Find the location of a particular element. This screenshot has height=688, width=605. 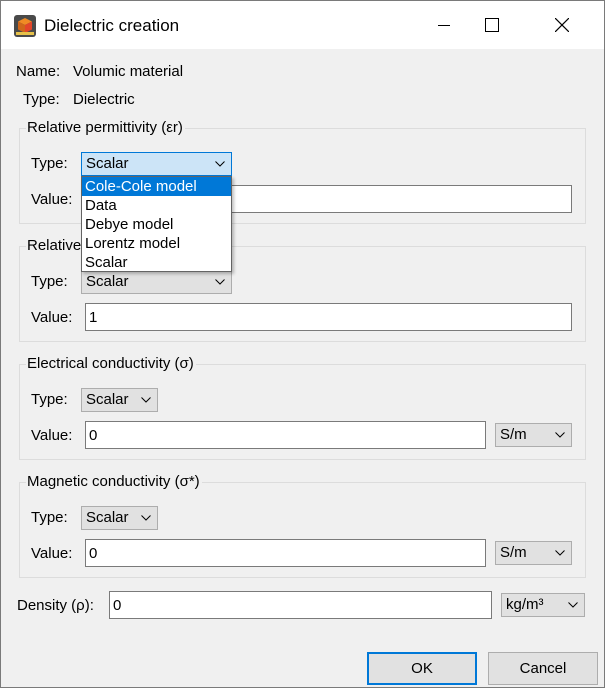

dropdown-option-scalar: Scalar is located at coordinates (156, 262).